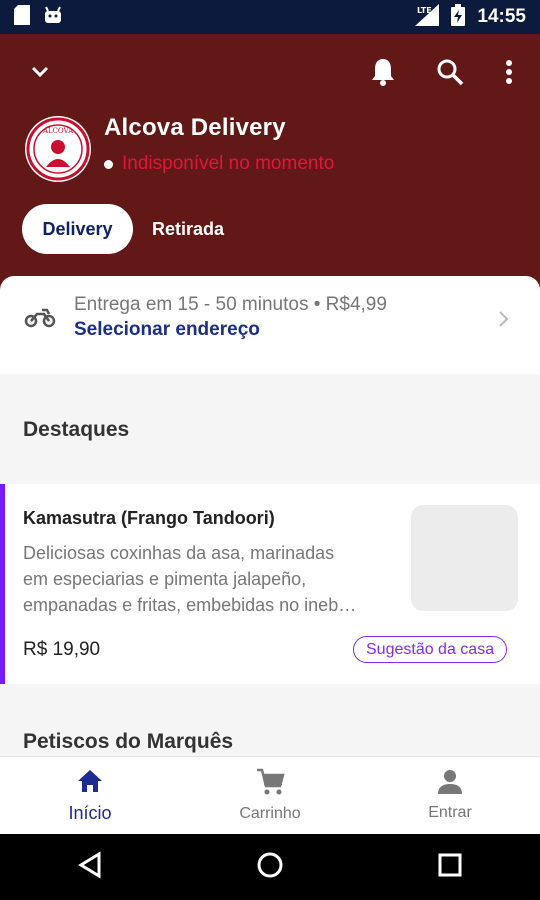 The image size is (540, 900). I want to click on search-icon, so click(450, 74).